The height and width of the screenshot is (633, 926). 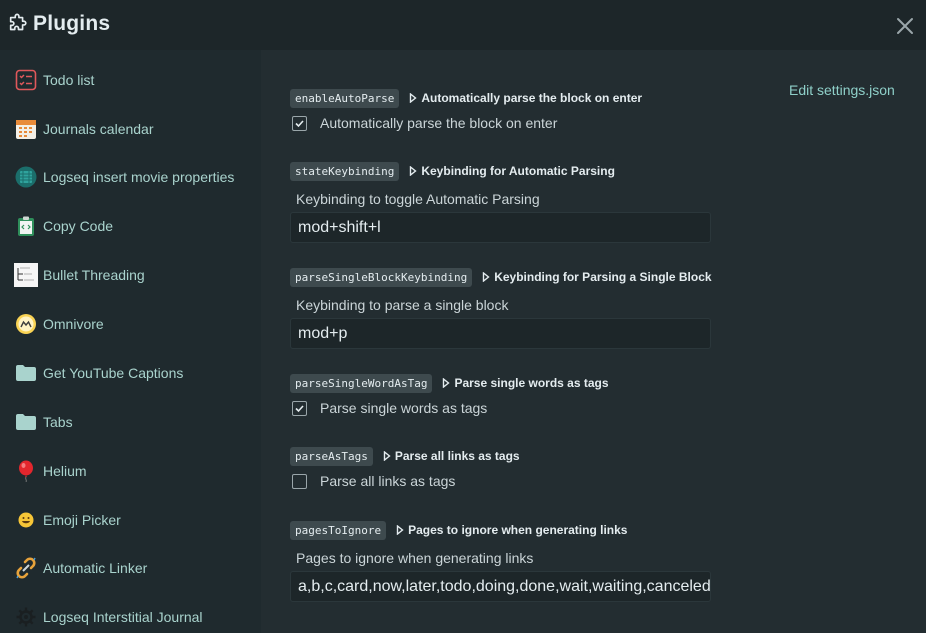 I want to click on sidebar-item-automatic-linker: Automatic Linker, so click(x=130, y=568).